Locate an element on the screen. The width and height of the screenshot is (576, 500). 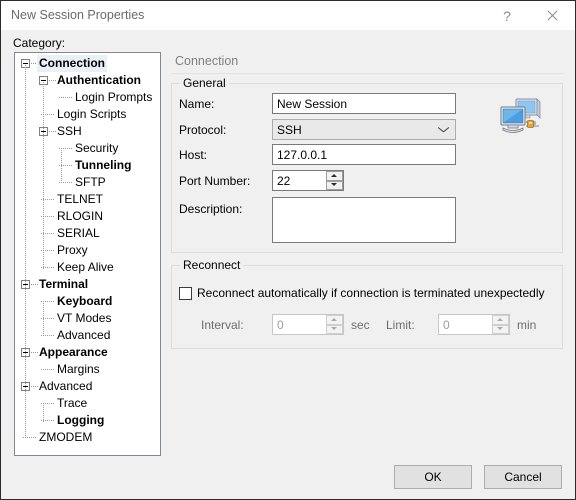
tree-item-vt-modes: VT Modes is located at coordinates (87, 318).